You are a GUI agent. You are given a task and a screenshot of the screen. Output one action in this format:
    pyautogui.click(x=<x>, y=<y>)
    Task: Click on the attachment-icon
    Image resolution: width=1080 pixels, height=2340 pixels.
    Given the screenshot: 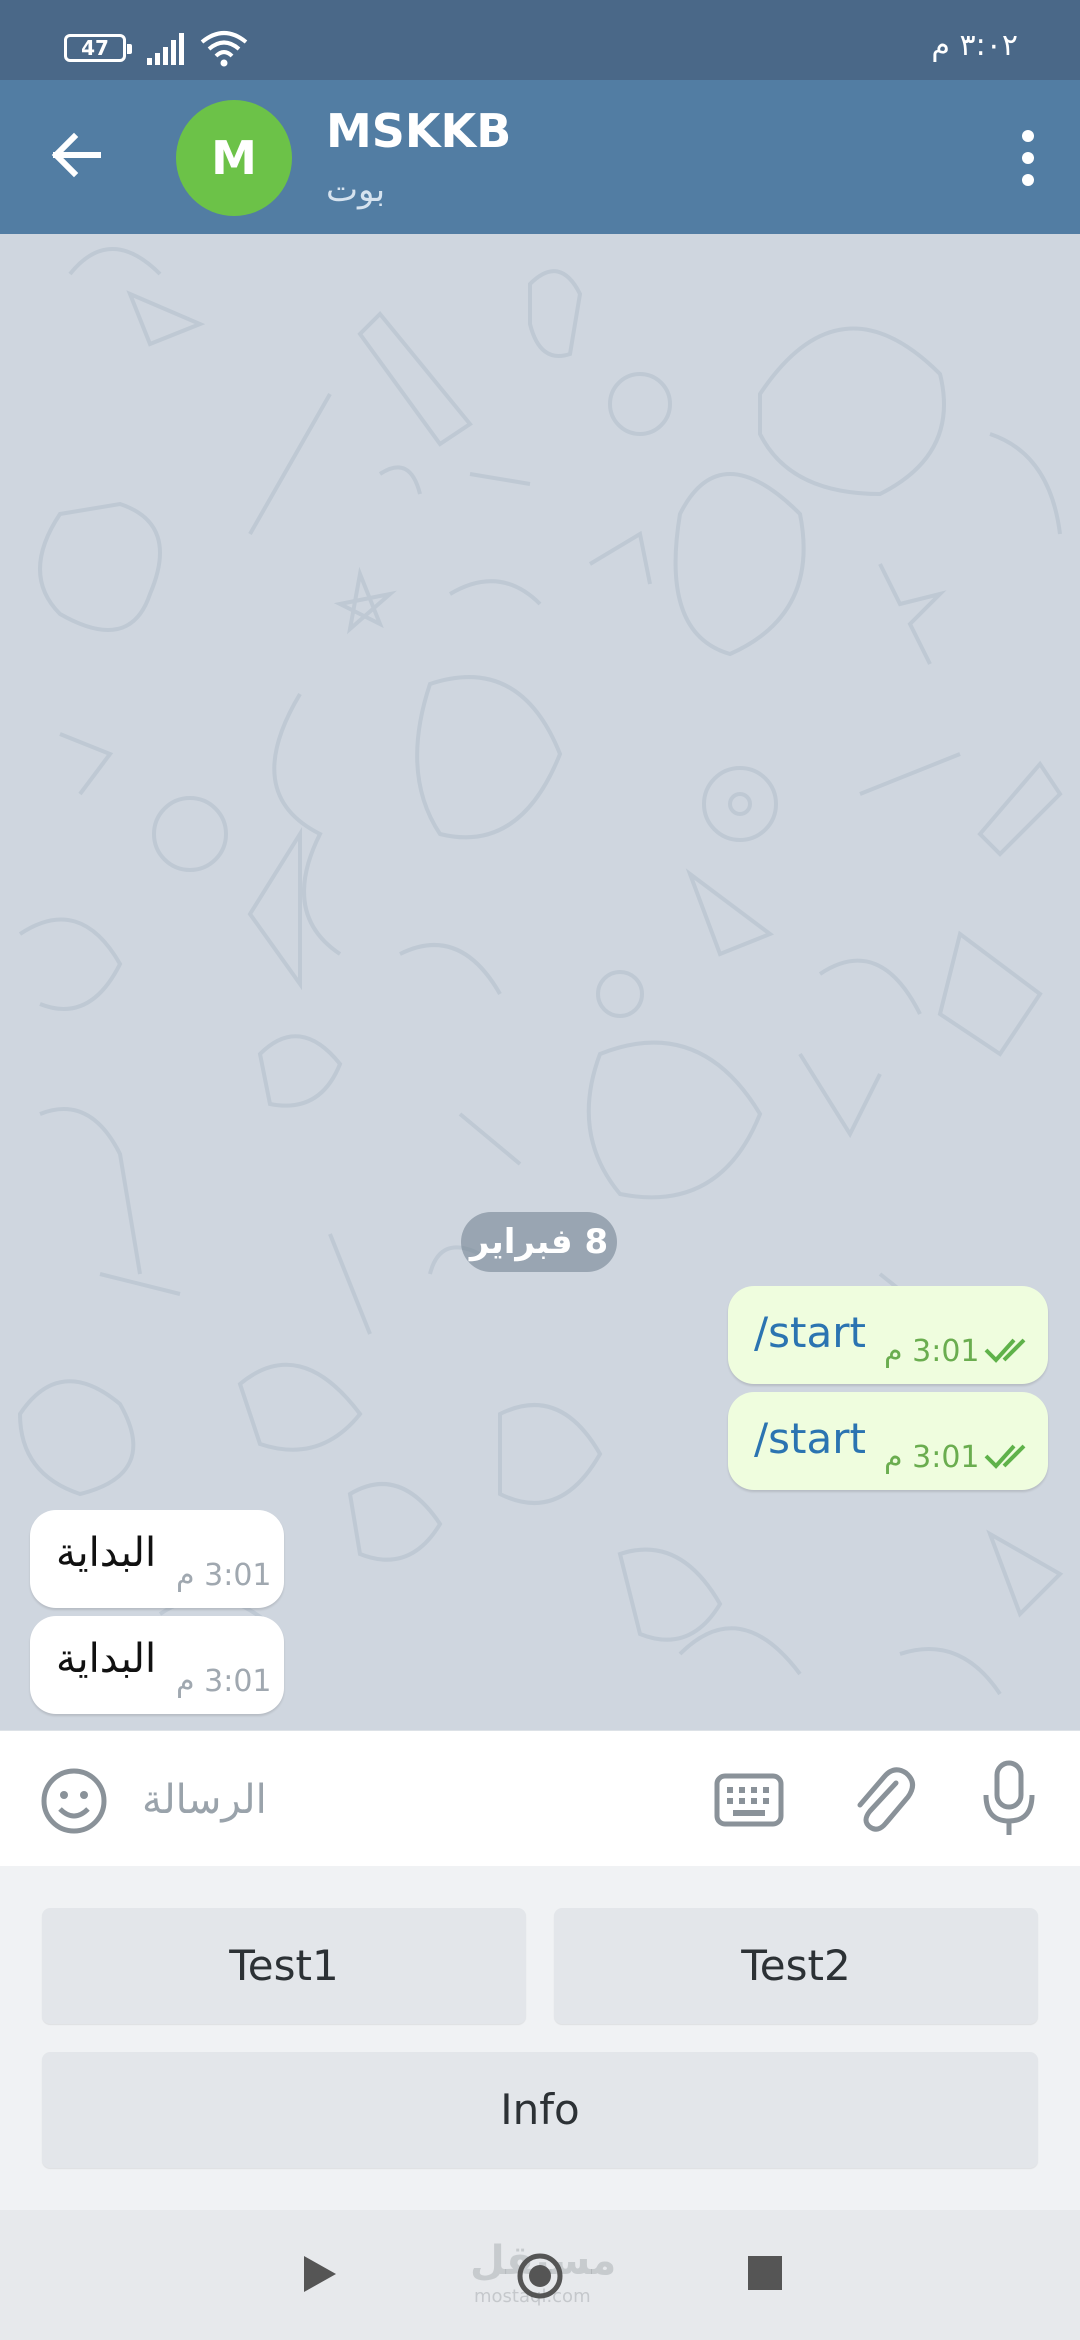 What is the action you would take?
    pyautogui.click(x=883, y=1799)
    